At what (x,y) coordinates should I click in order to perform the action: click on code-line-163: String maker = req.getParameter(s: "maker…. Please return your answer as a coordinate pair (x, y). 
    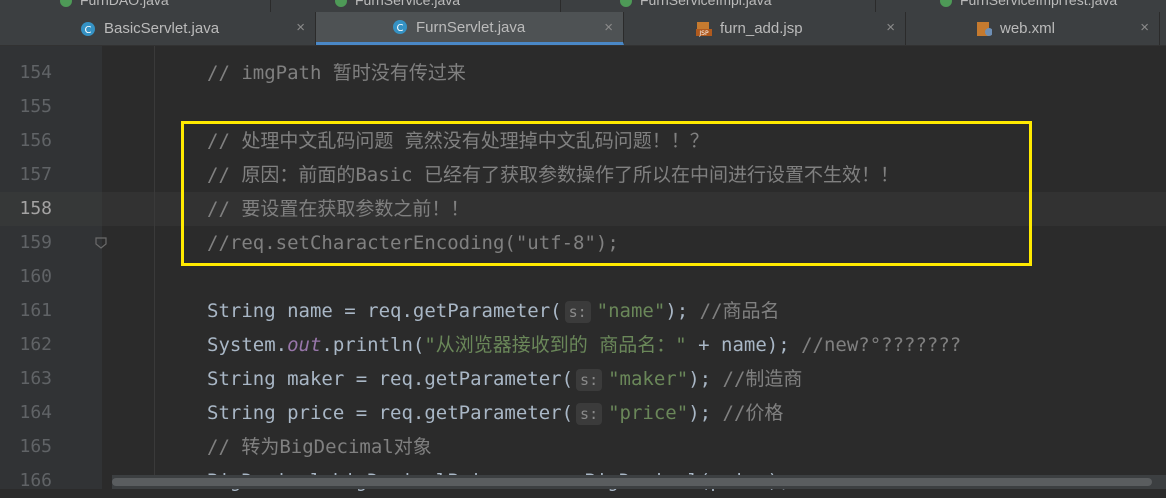
    Looking at the image, I should click on (504, 379).